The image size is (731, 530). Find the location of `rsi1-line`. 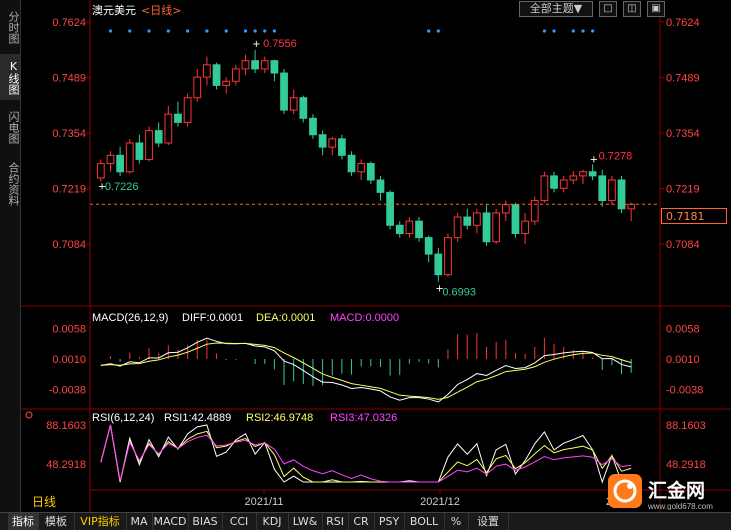

rsi1-line is located at coordinates (366, 454).